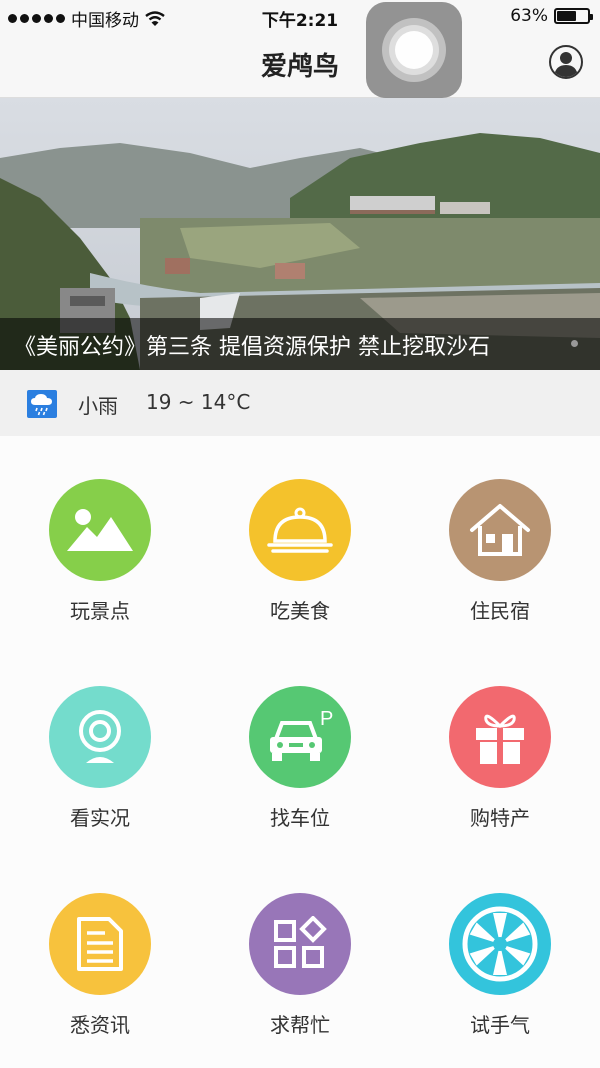  Describe the element at coordinates (100, 611) in the screenshot. I see `grid-item-label: 玩景点` at that location.